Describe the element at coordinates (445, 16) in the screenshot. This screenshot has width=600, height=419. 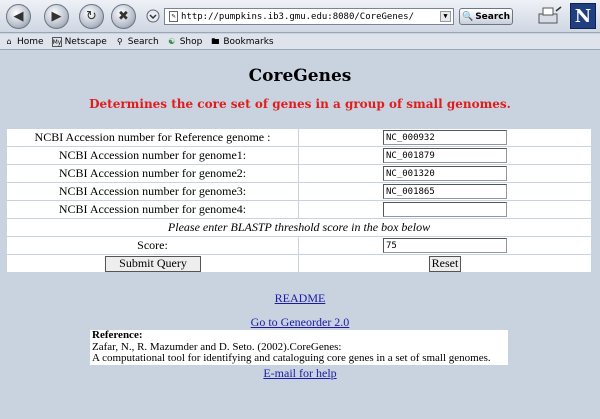
I see `url-dropdown-icon: ▼` at that location.